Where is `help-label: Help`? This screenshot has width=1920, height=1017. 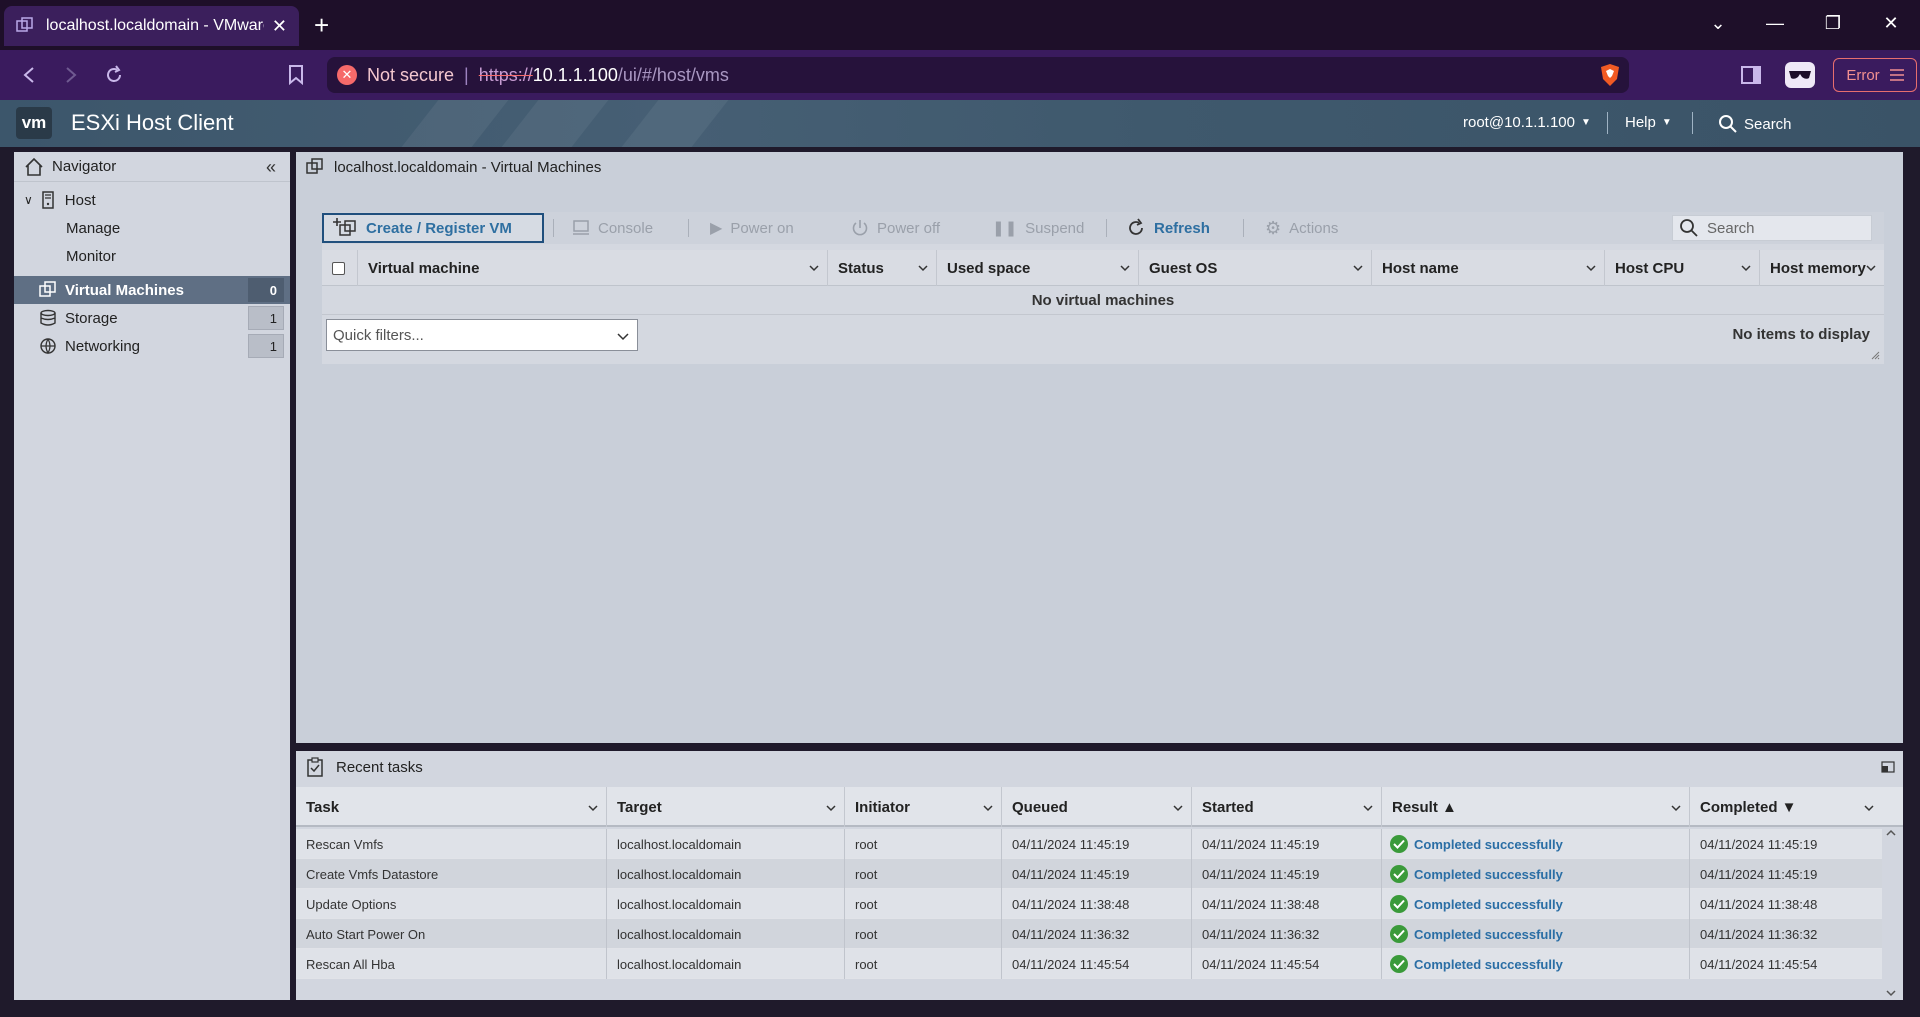
help-label: Help is located at coordinates (1640, 122).